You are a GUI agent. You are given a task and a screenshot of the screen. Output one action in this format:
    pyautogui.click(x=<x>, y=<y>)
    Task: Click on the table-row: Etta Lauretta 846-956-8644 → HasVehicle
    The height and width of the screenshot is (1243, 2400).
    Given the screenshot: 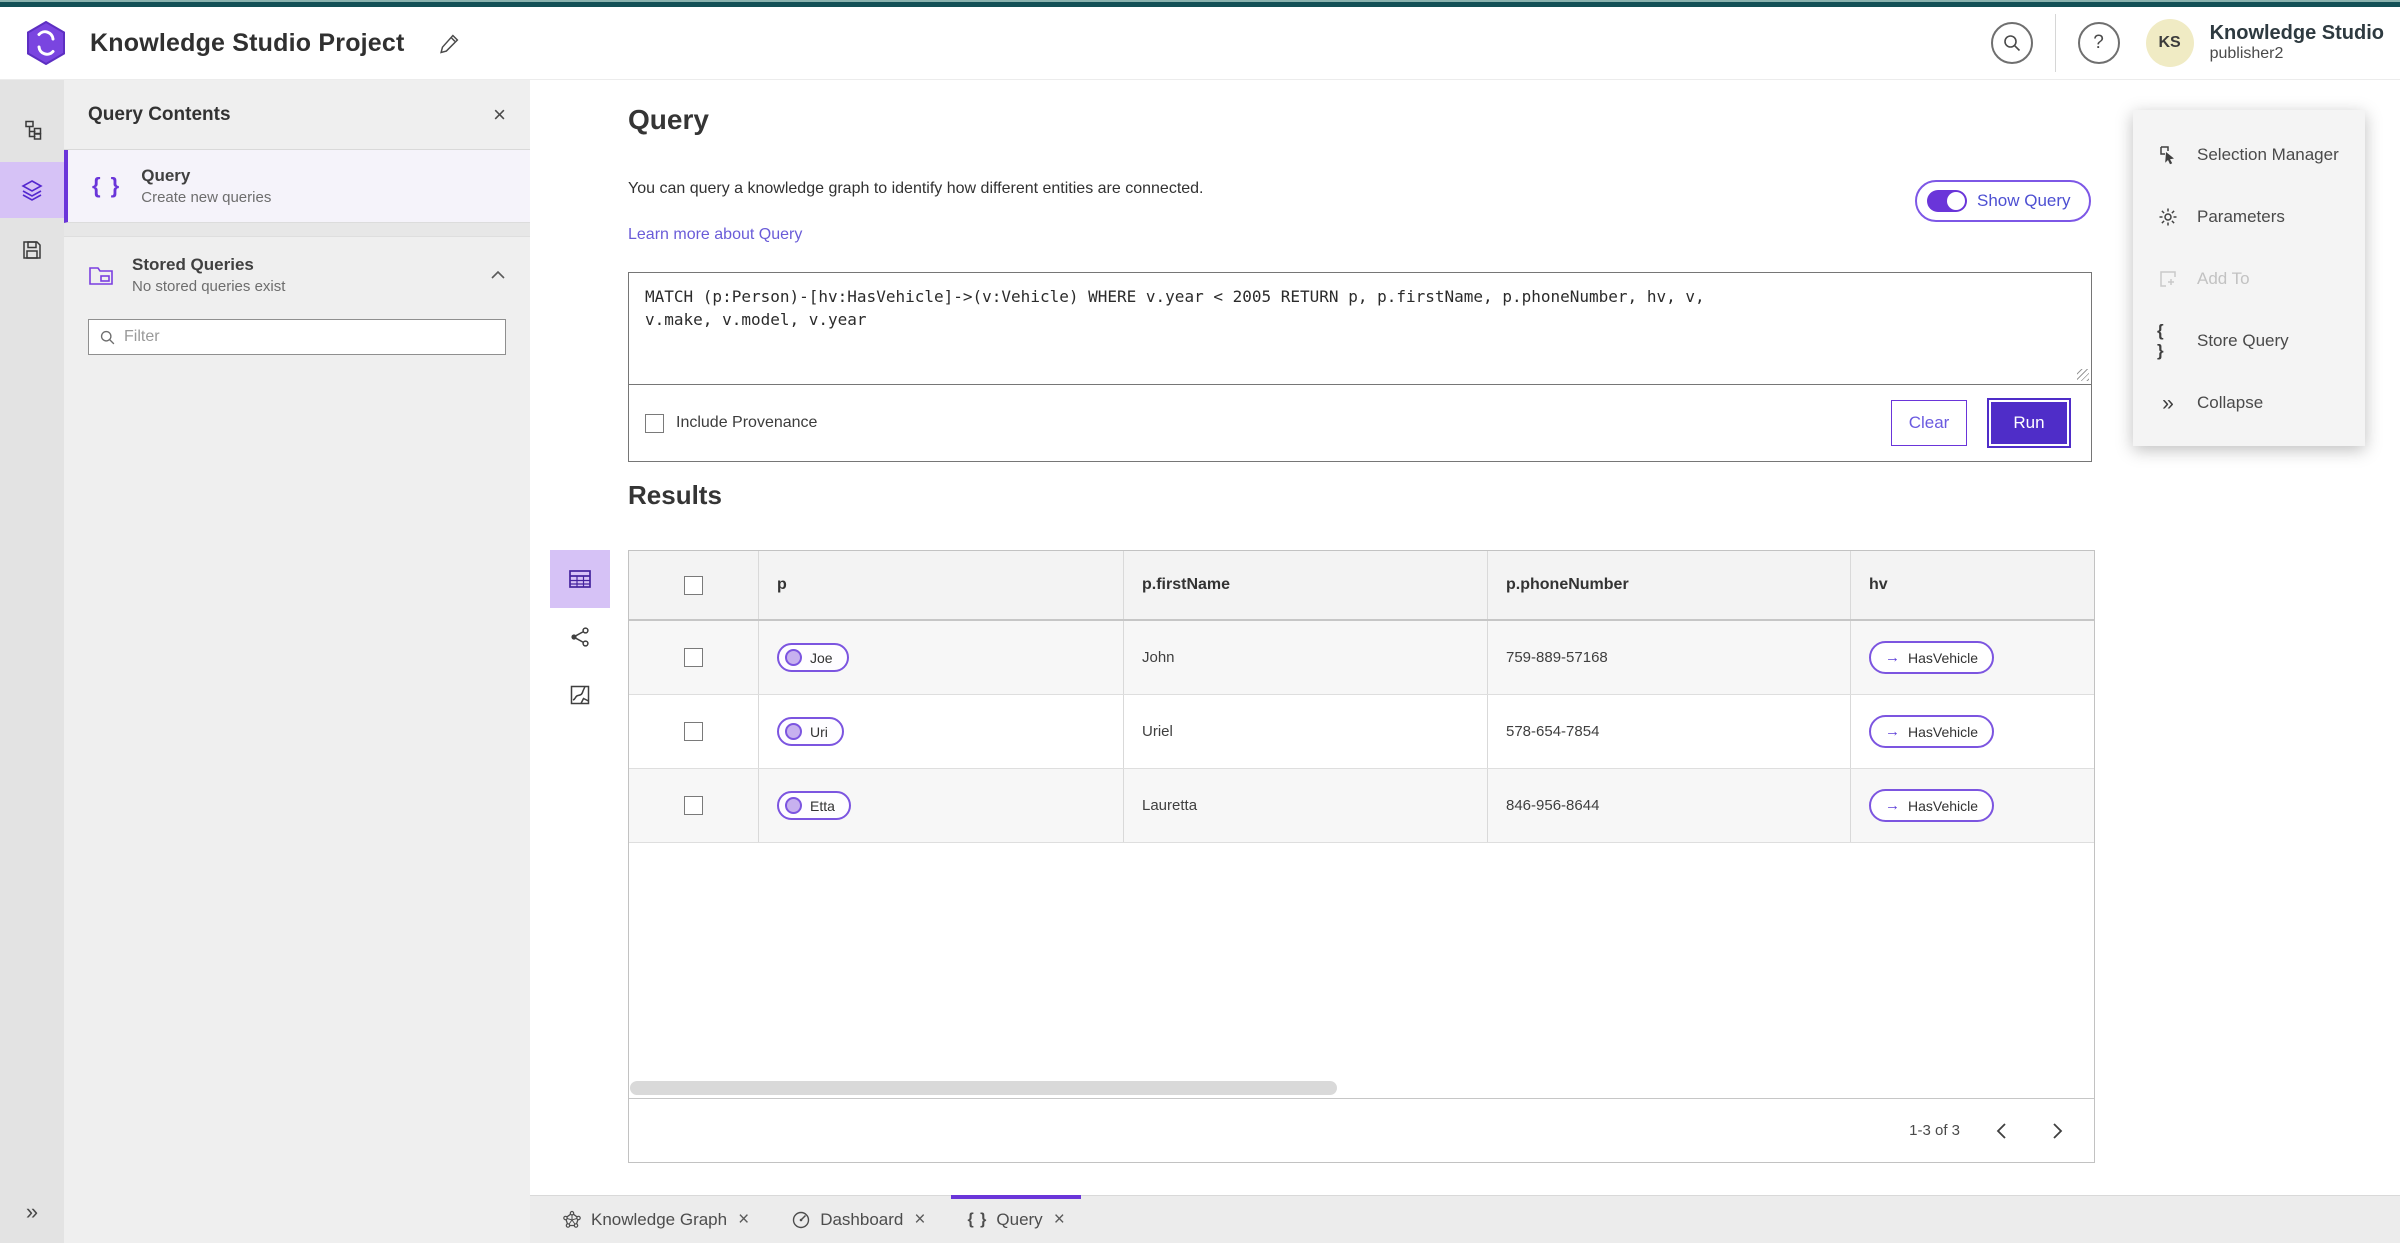 What is the action you would take?
    pyautogui.click(x=1361, y=806)
    